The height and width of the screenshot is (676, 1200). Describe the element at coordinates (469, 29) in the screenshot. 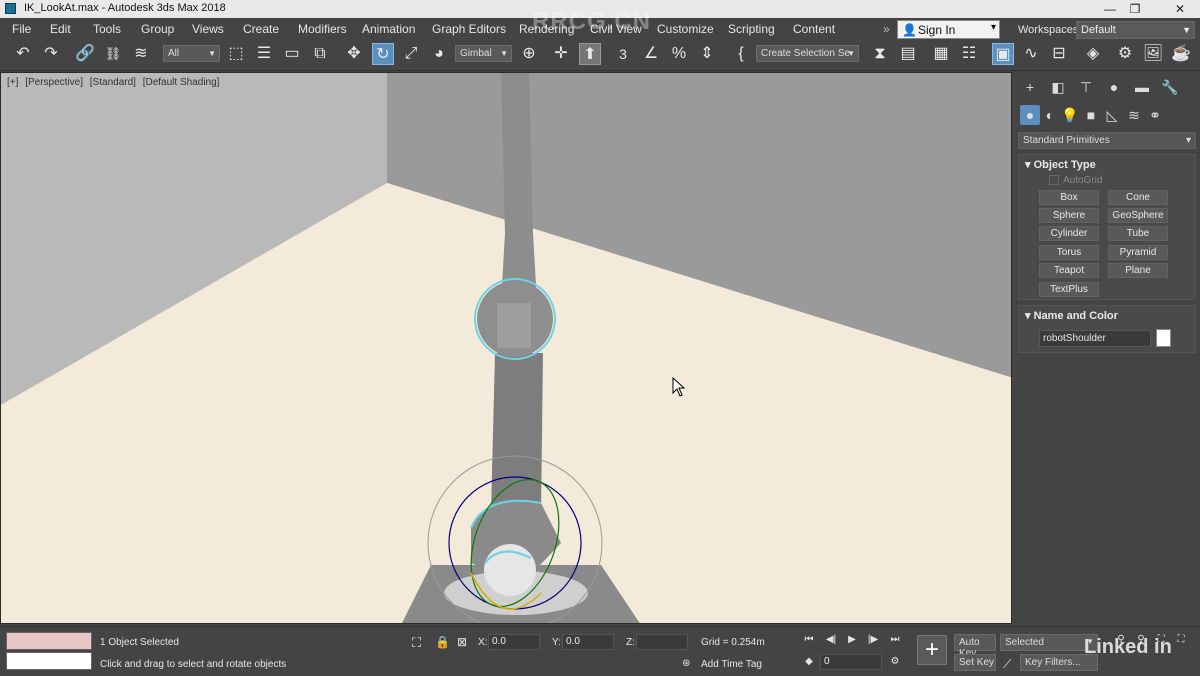

I see `menu-graph-editors: Graph Editors` at that location.